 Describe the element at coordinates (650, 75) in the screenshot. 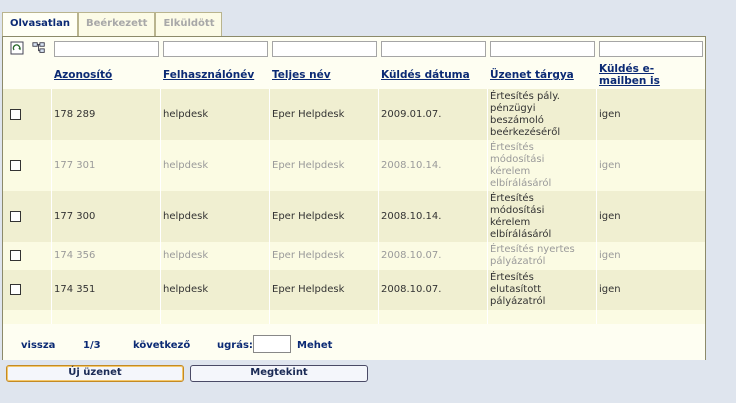

I see `column-header-email: Küldés e-mailben is` at that location.